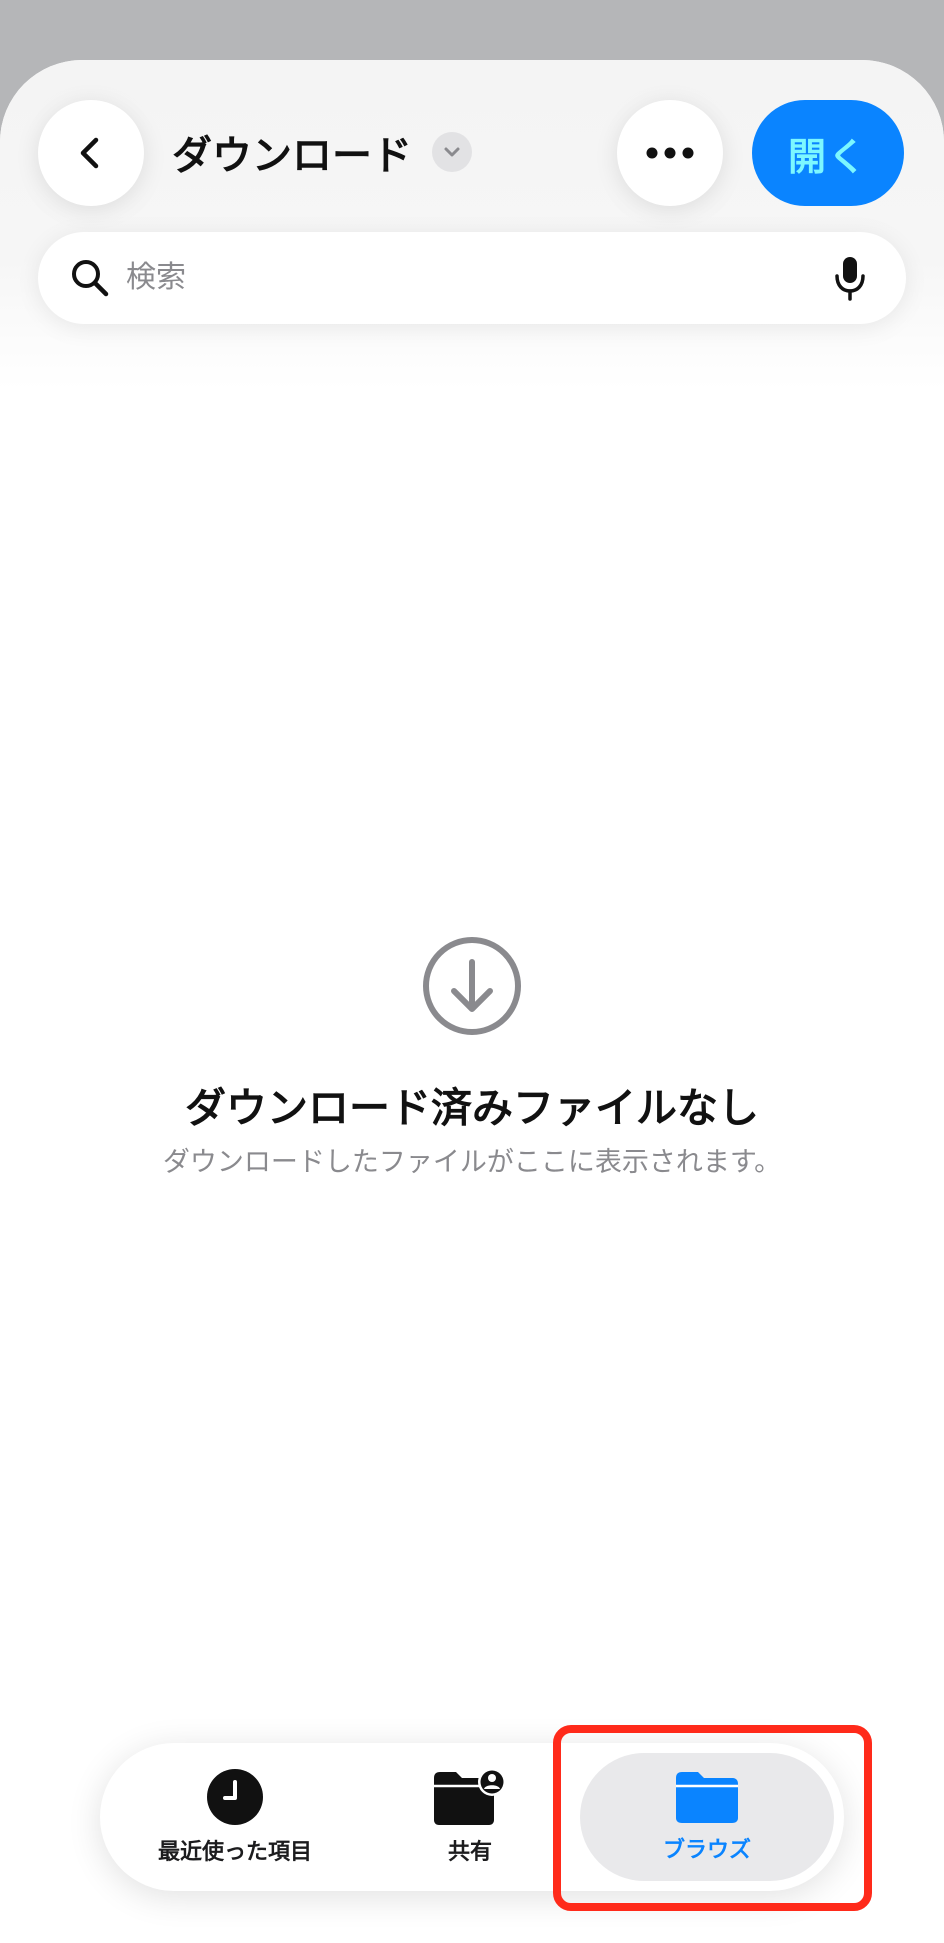 Image resolution: width=944 pixels, height=1943 pixels. I want to click on search-icon, so click(90, 278).